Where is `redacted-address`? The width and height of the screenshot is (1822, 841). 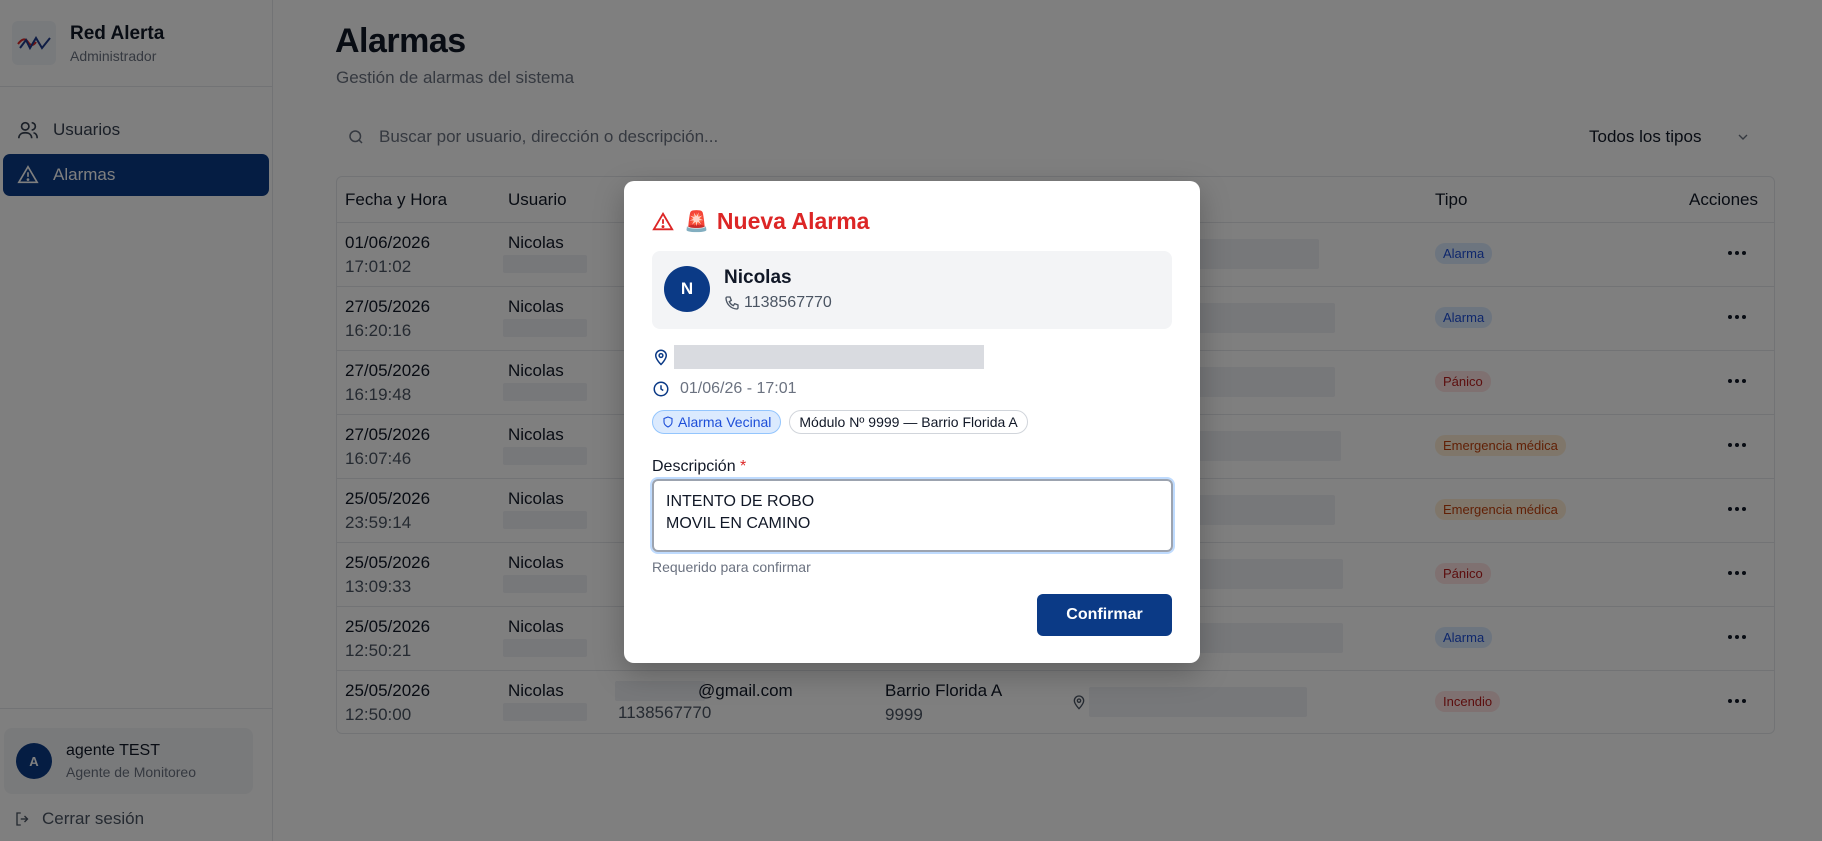
redacted-address is located at coordinates (829, 357).